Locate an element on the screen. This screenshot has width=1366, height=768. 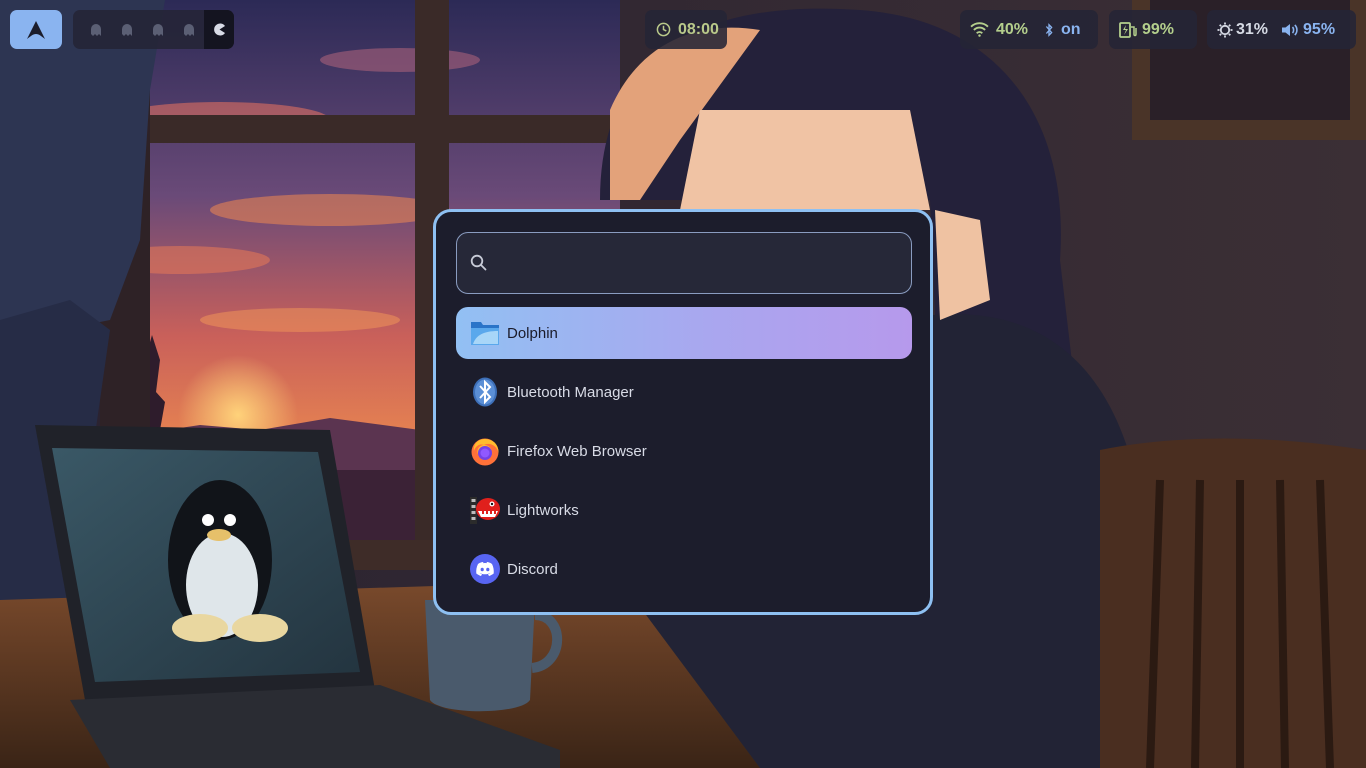
brightness-control: 31% is located at coordinates (1242, 30).